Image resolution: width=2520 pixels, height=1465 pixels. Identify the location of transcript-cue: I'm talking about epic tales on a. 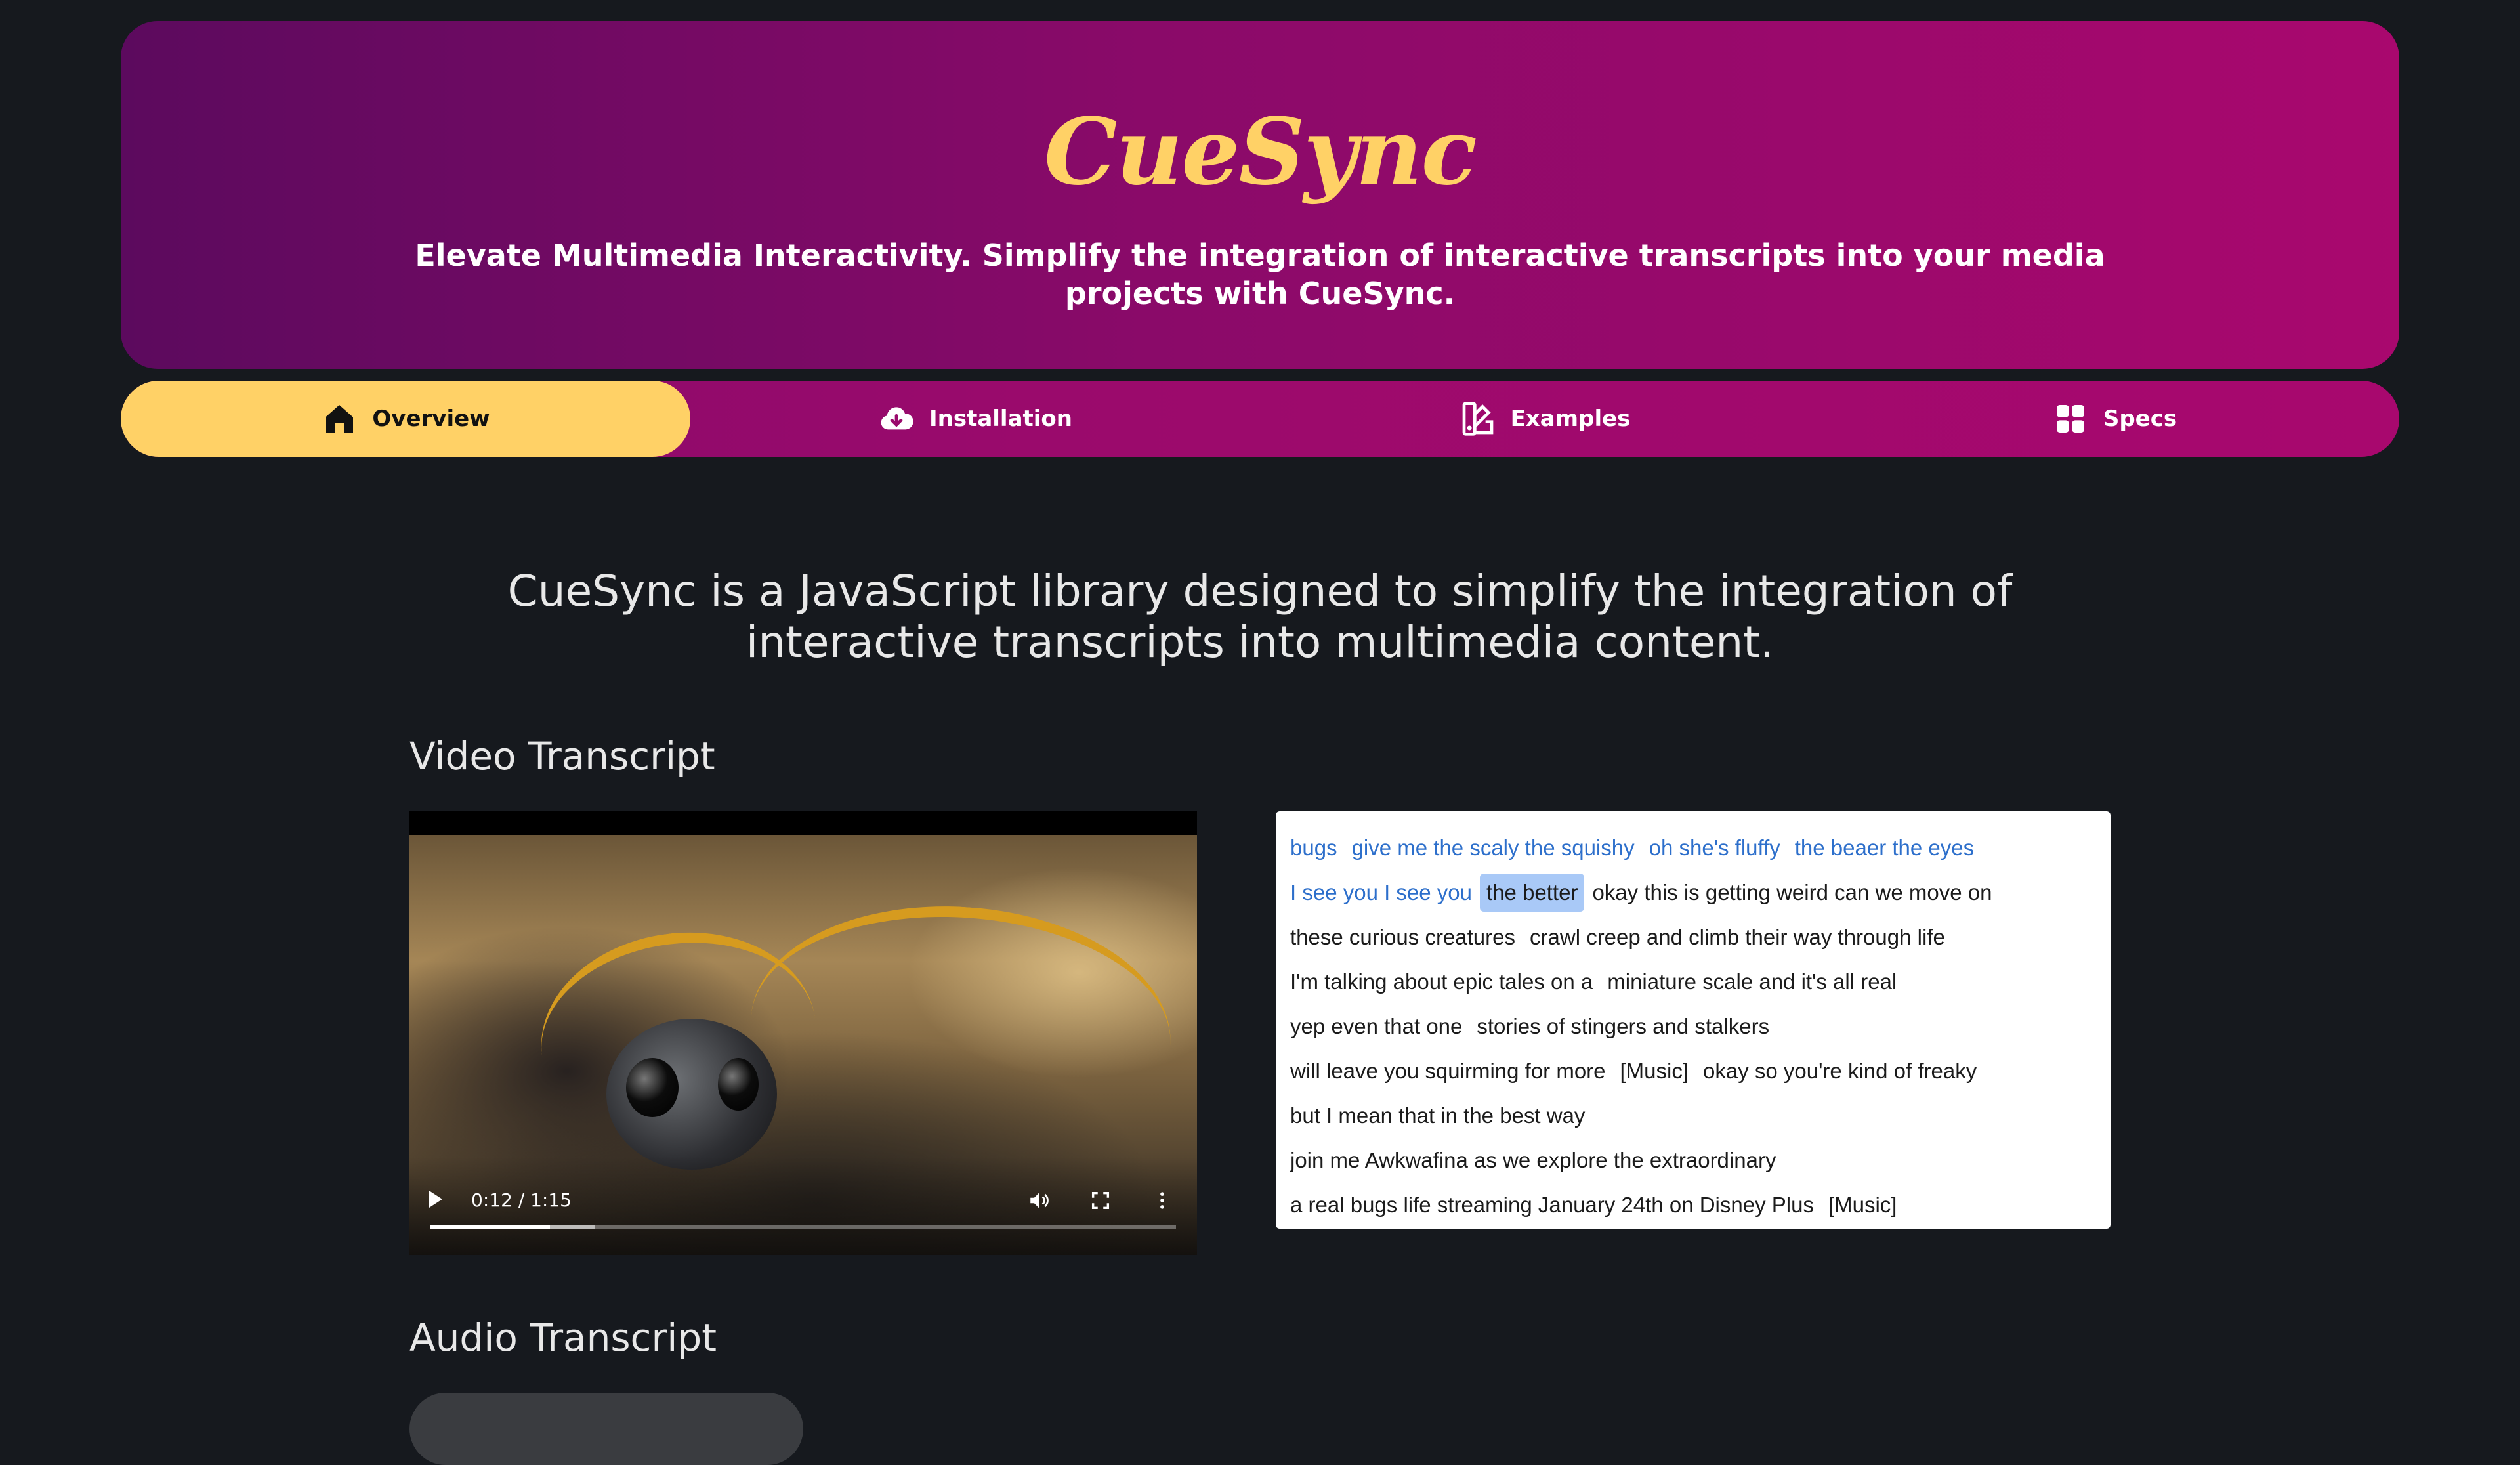
(1444, 982).